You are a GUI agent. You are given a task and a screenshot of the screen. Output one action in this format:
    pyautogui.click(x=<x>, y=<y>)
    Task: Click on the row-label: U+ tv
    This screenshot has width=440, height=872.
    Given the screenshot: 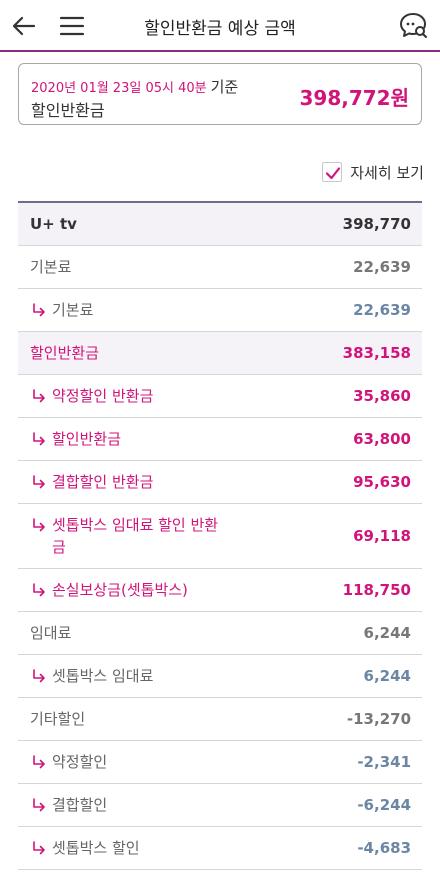 What is the action you would take?
    pyautogui.click(x=53, y=224)
    